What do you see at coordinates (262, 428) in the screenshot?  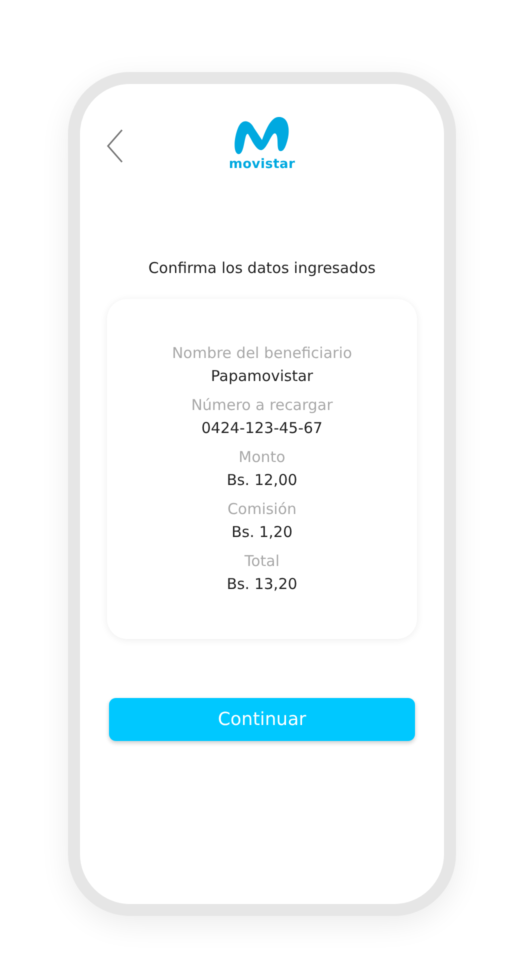 I see `detail-value: 0424-123-45-67` at bounding box center [262, 428].